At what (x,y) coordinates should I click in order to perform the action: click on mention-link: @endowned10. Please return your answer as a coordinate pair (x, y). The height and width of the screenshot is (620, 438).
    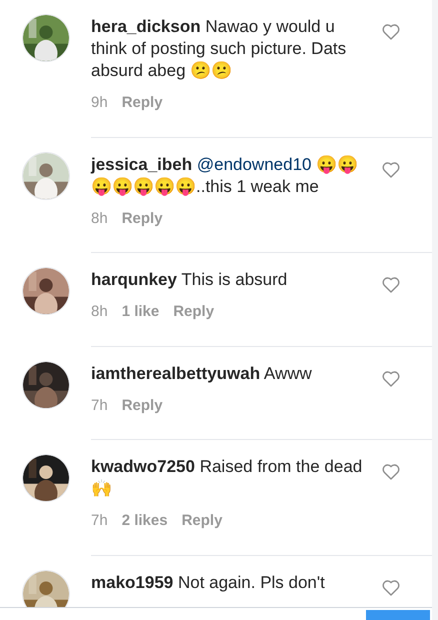
    Looking at the image, I should click on (254, 164).